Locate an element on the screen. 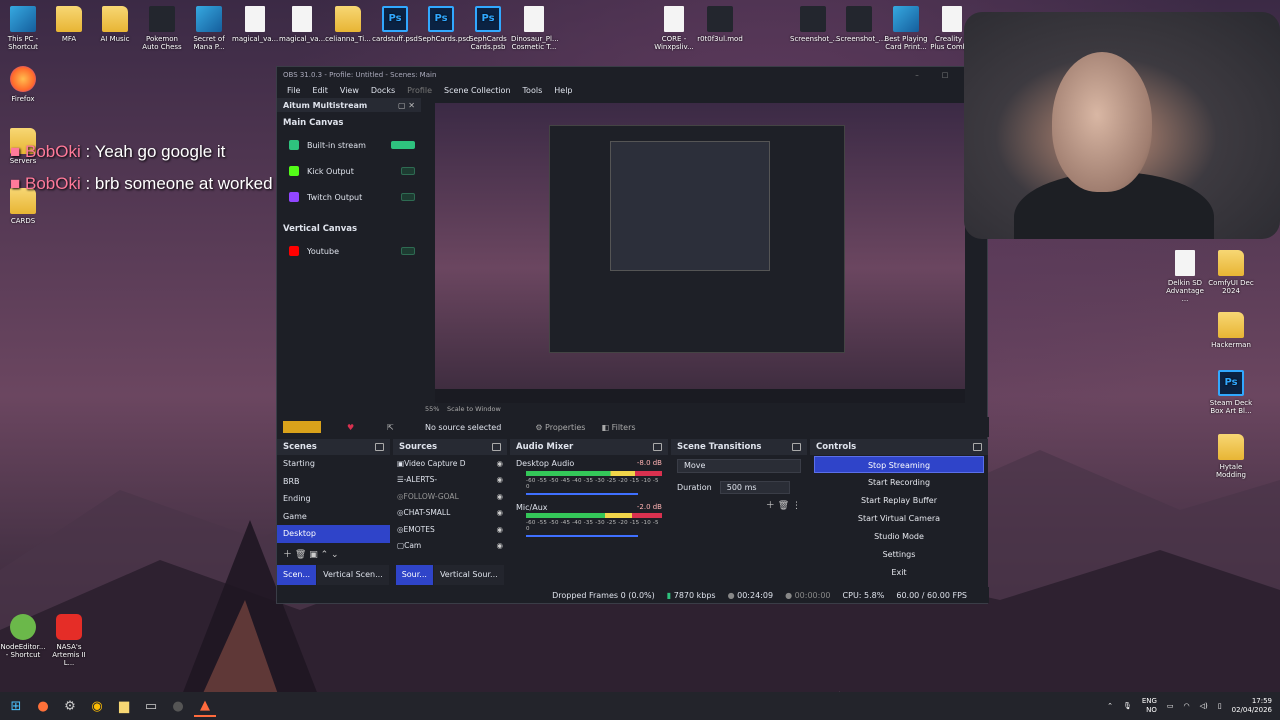 This screenshot has width=1280, height=720. scene-item: Ending is located at coordinates (333, 499).